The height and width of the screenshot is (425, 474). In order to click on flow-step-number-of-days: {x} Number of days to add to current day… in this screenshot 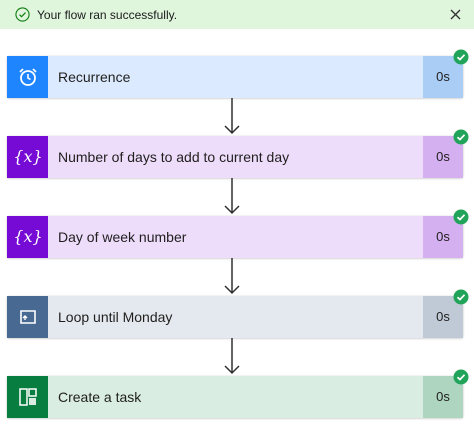, I will do `click(238, 153)`.